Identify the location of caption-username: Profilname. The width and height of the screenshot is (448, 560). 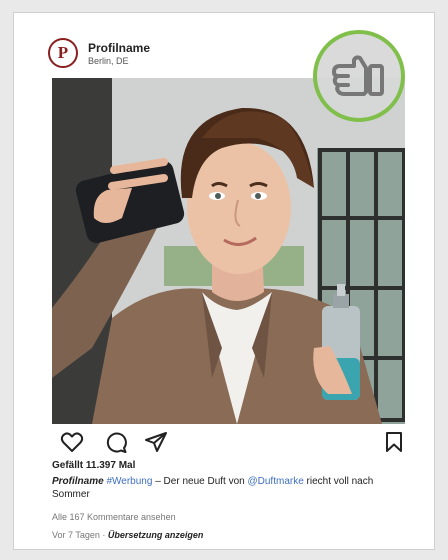
(78, 481).